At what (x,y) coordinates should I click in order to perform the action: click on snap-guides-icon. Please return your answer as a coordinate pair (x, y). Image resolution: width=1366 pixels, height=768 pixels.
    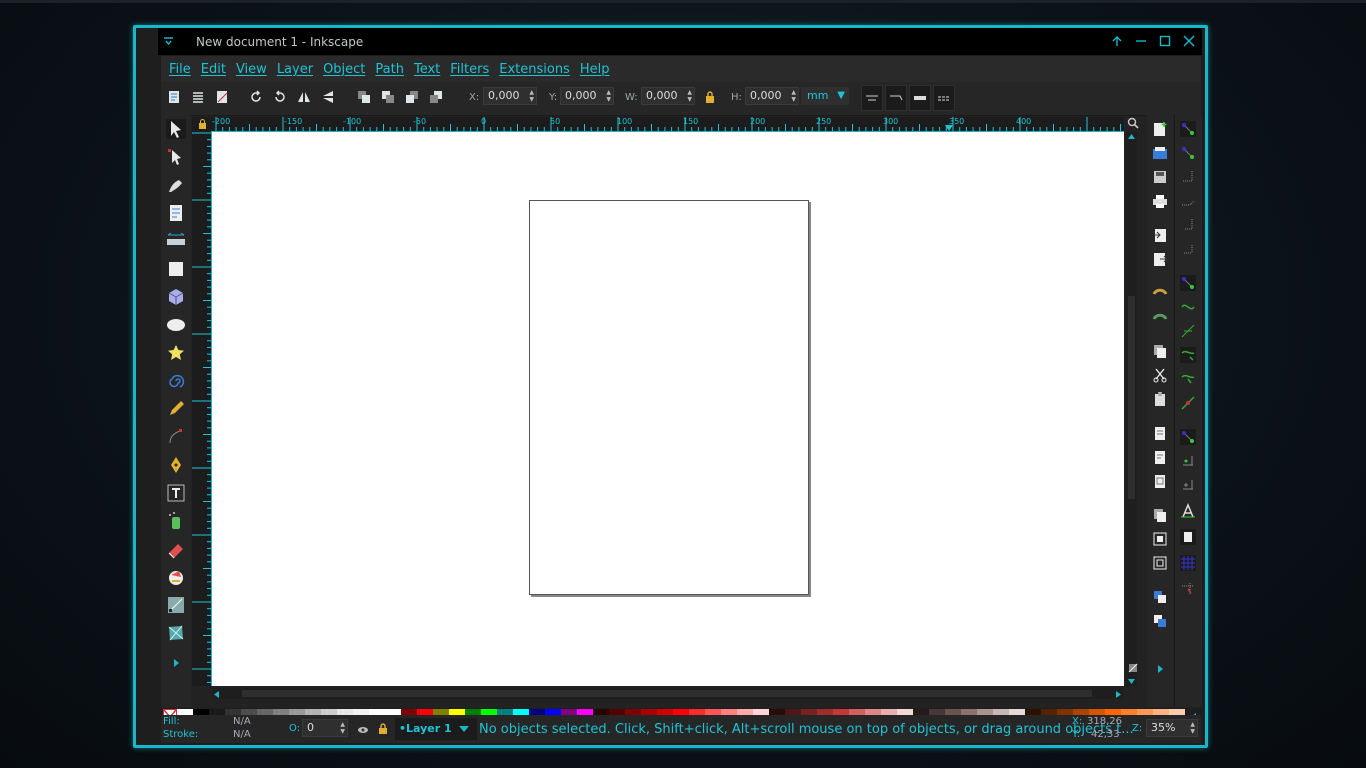
    Looking at the image, I should click on (1188, 589).